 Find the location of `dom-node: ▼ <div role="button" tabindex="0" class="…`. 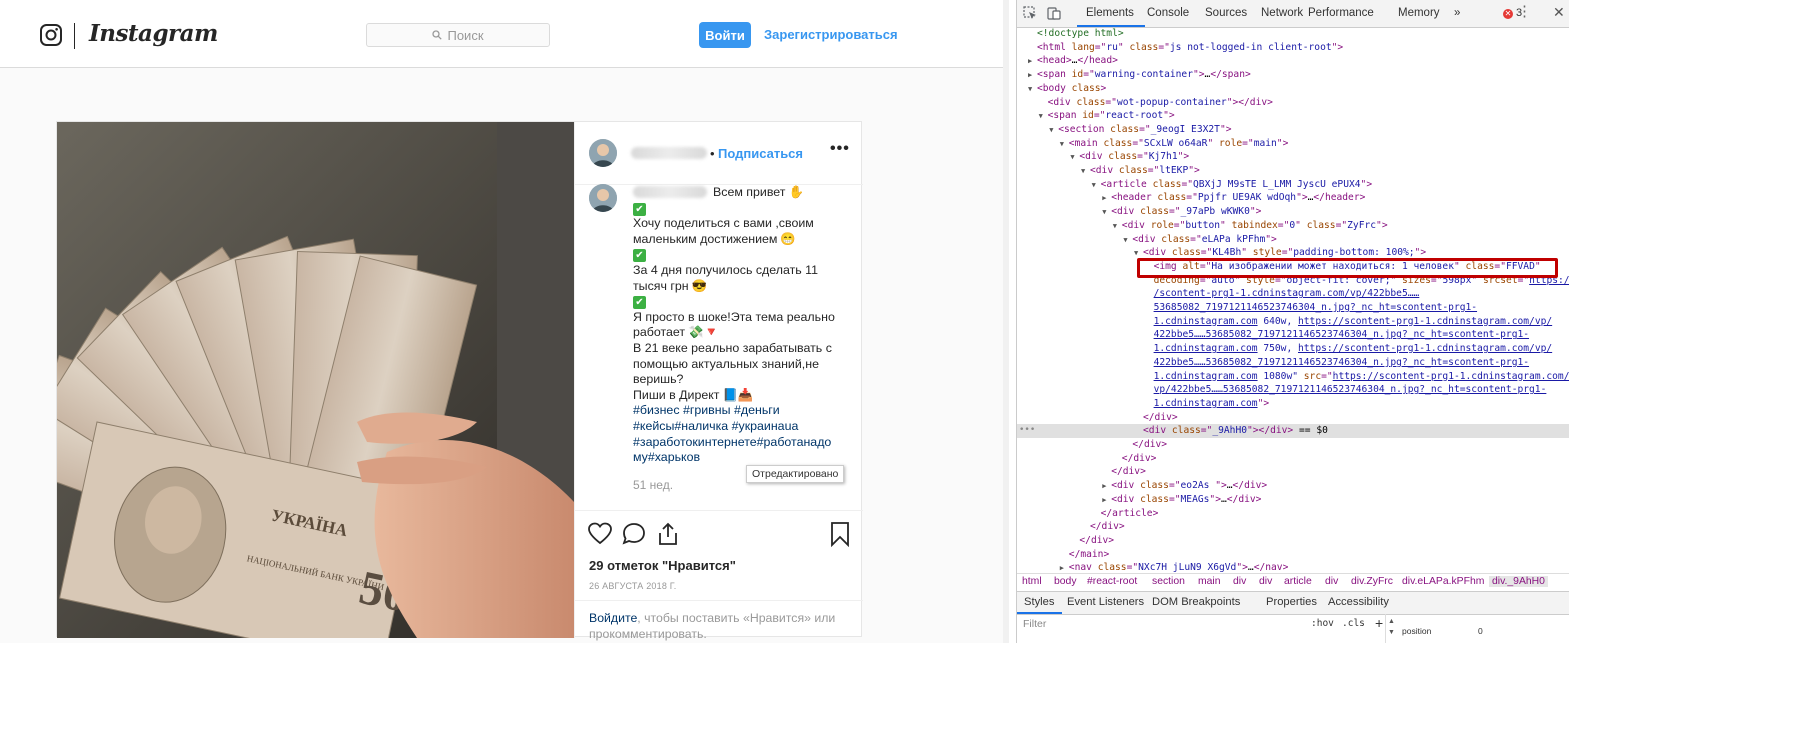

dom-node: ▼ <div role="button" tabindex="0" class="… is located at coordinates (1293, 226).